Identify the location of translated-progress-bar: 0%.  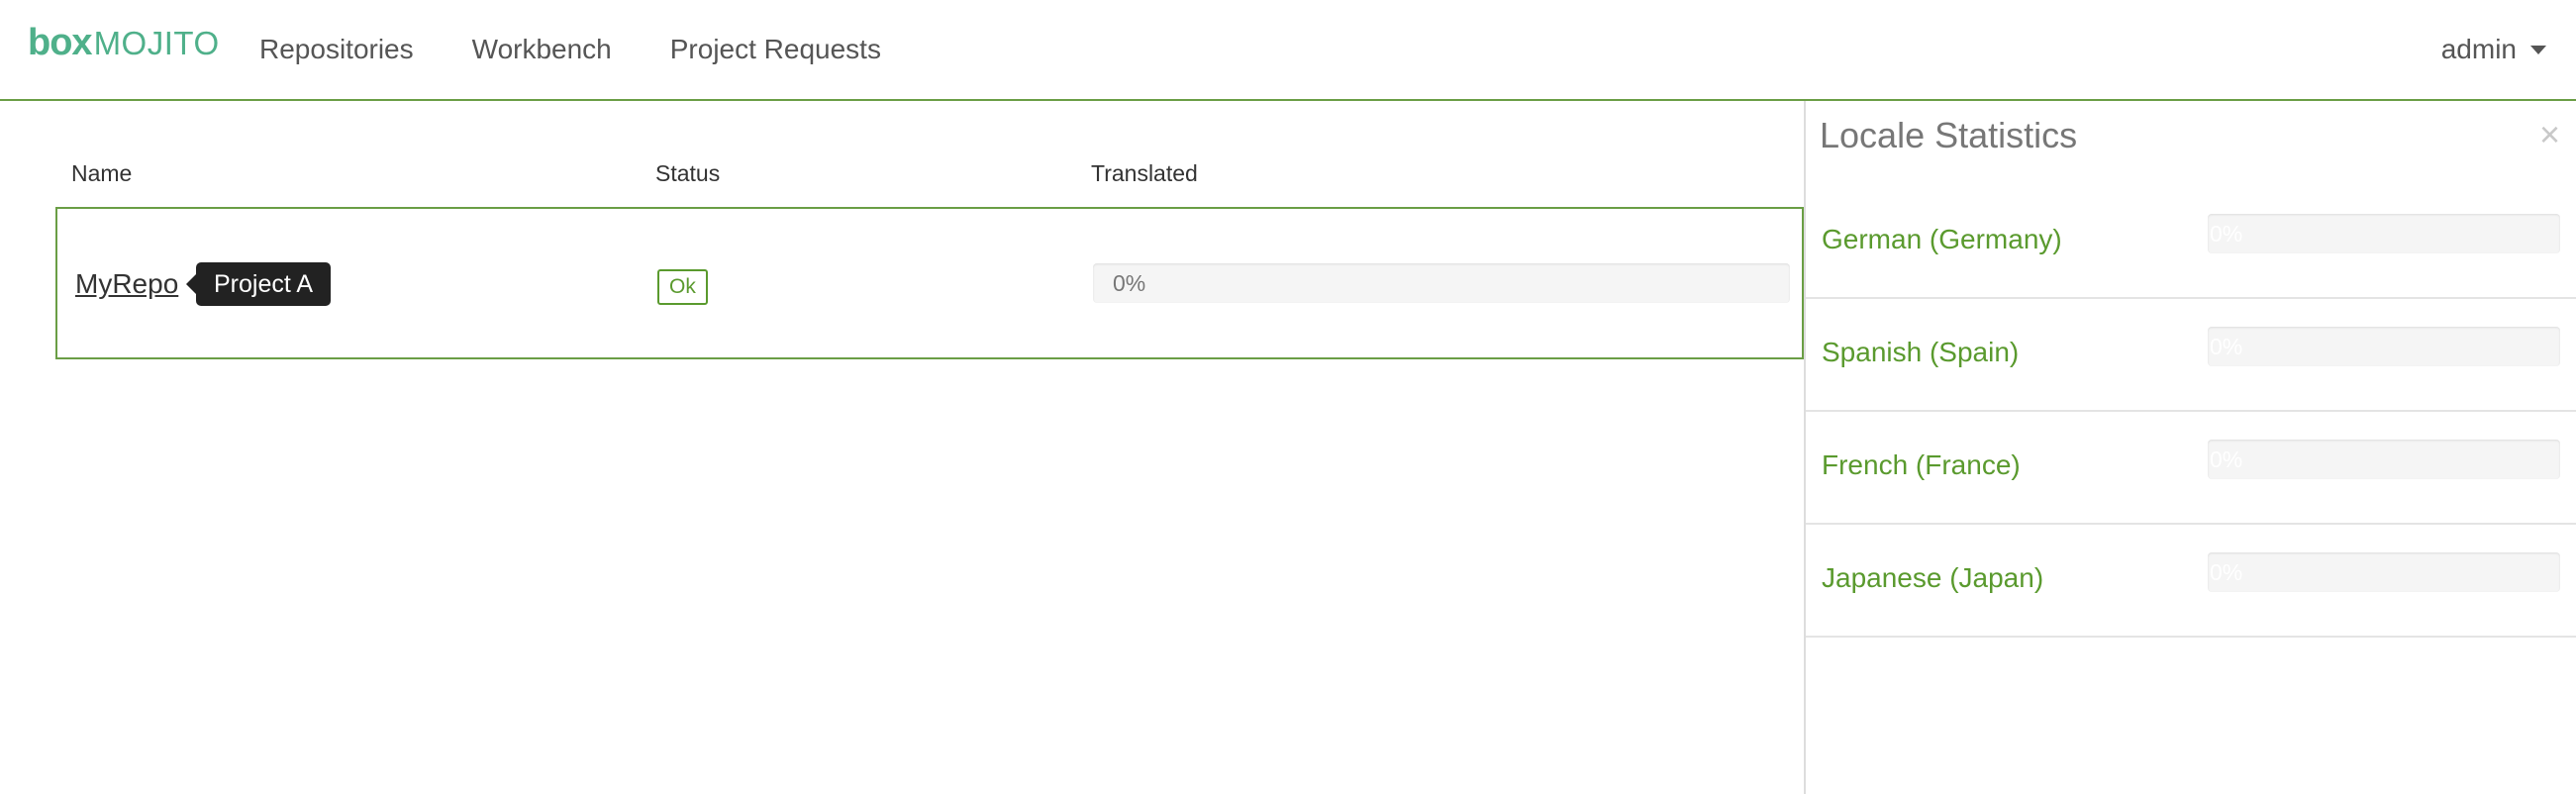
(1442, 283).